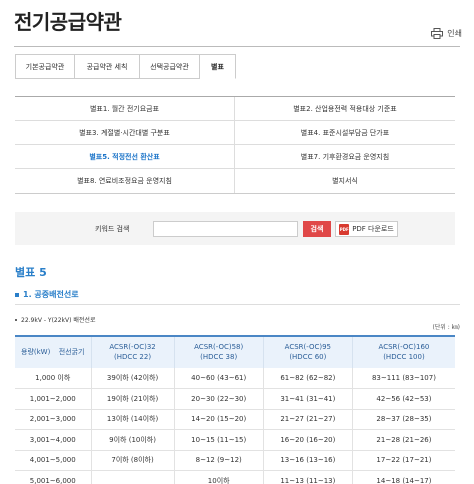  Describe the element at coordinates (68, 22) in the screenshot. I see `page-title: 전기공급약관` at that location.